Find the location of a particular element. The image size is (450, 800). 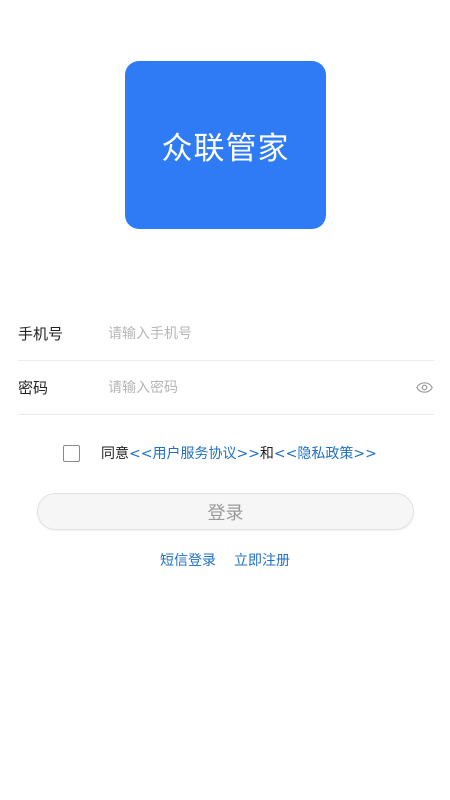

app-logo-text: 众联管家 is located at coordinates (225, 148).